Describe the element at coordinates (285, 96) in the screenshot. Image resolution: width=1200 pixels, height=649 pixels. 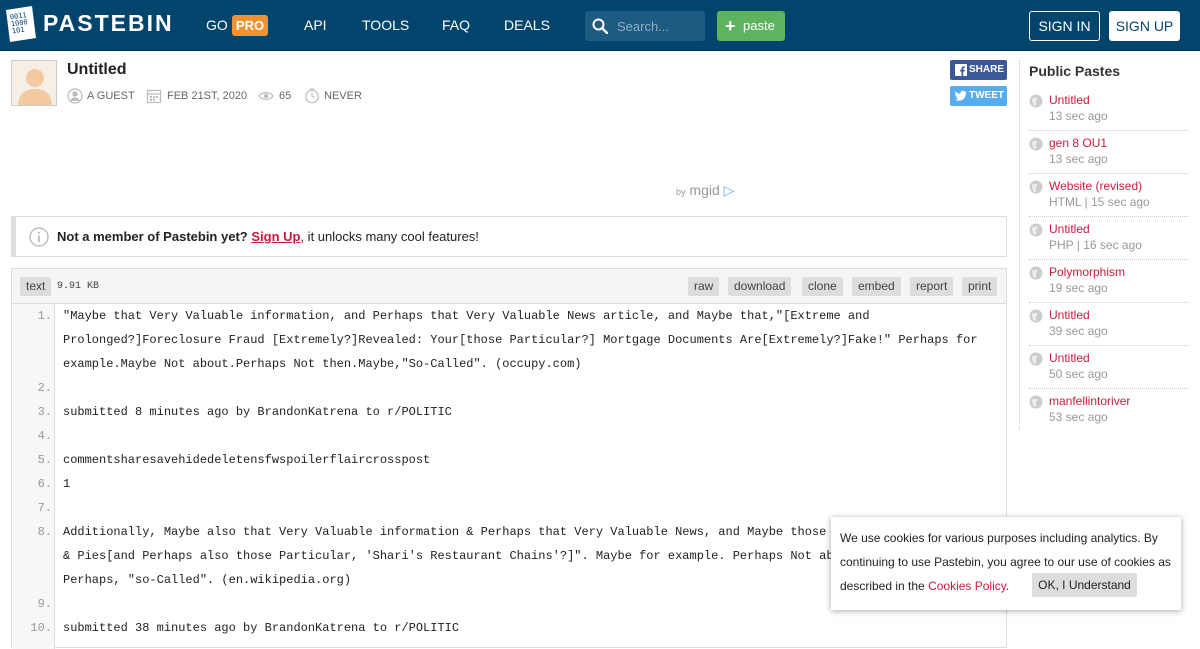
I see `paste-views: 65` at that location.